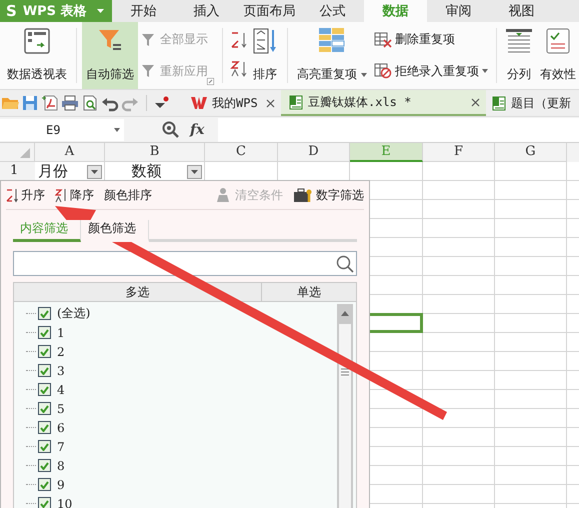 This screenshot has height=508, width=579. I want to click on ribbon-button: 拒绝录入重复项, so click(431, 71).